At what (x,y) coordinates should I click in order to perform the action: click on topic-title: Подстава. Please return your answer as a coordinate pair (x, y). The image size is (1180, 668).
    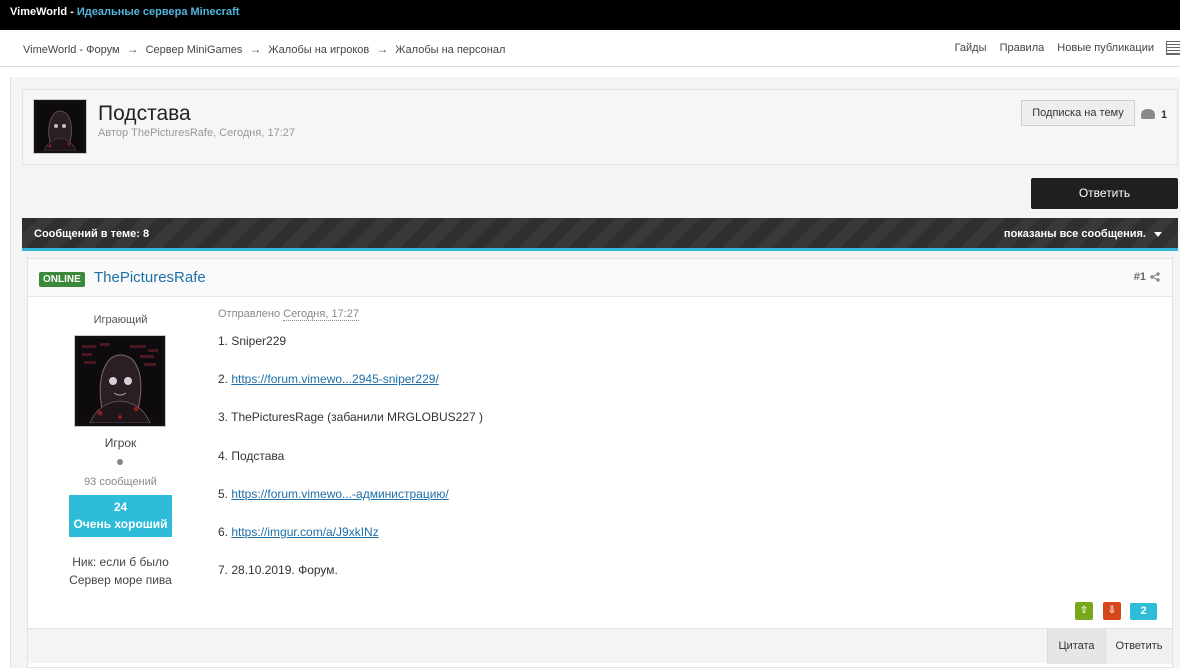
    Looking at the image, I should click on (144, 113).